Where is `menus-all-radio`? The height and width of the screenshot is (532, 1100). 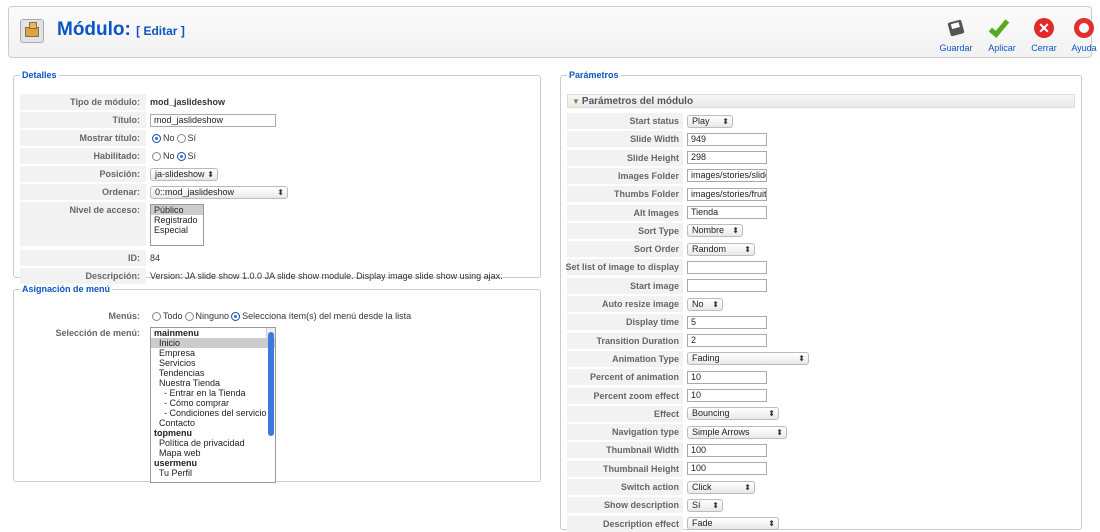
menus-all-radio is located at coordinates (156, 316).